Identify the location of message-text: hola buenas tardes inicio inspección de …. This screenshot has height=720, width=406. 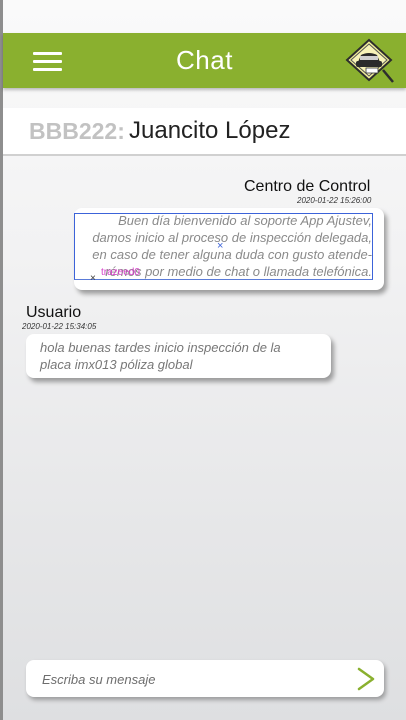
(178, 353).